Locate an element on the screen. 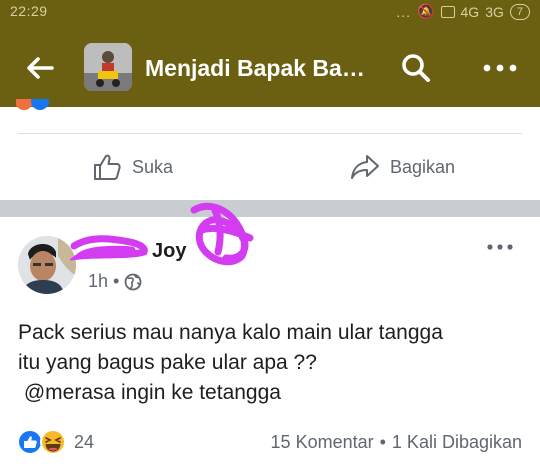  like-button: Suka is located at coordinates (132, 167).